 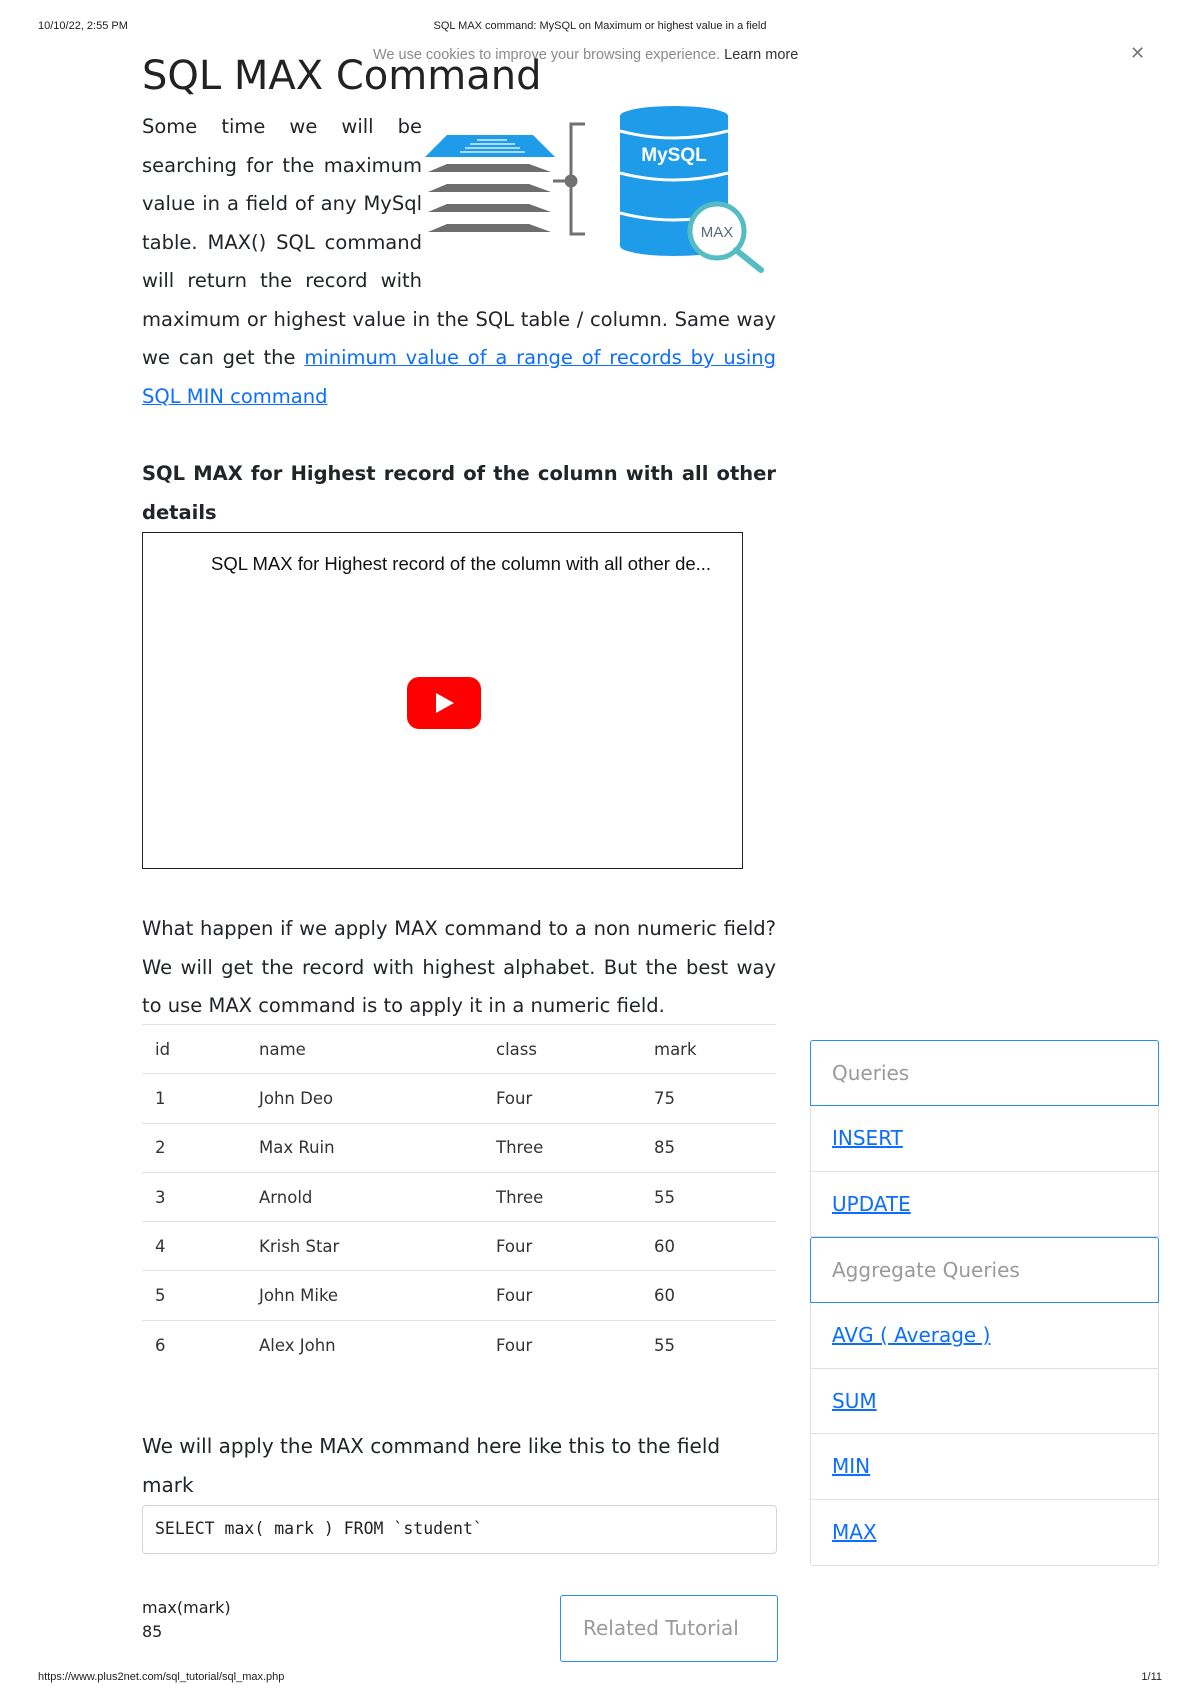 I want to click on magnifier-label: MAX, so click(x=717, y=232).